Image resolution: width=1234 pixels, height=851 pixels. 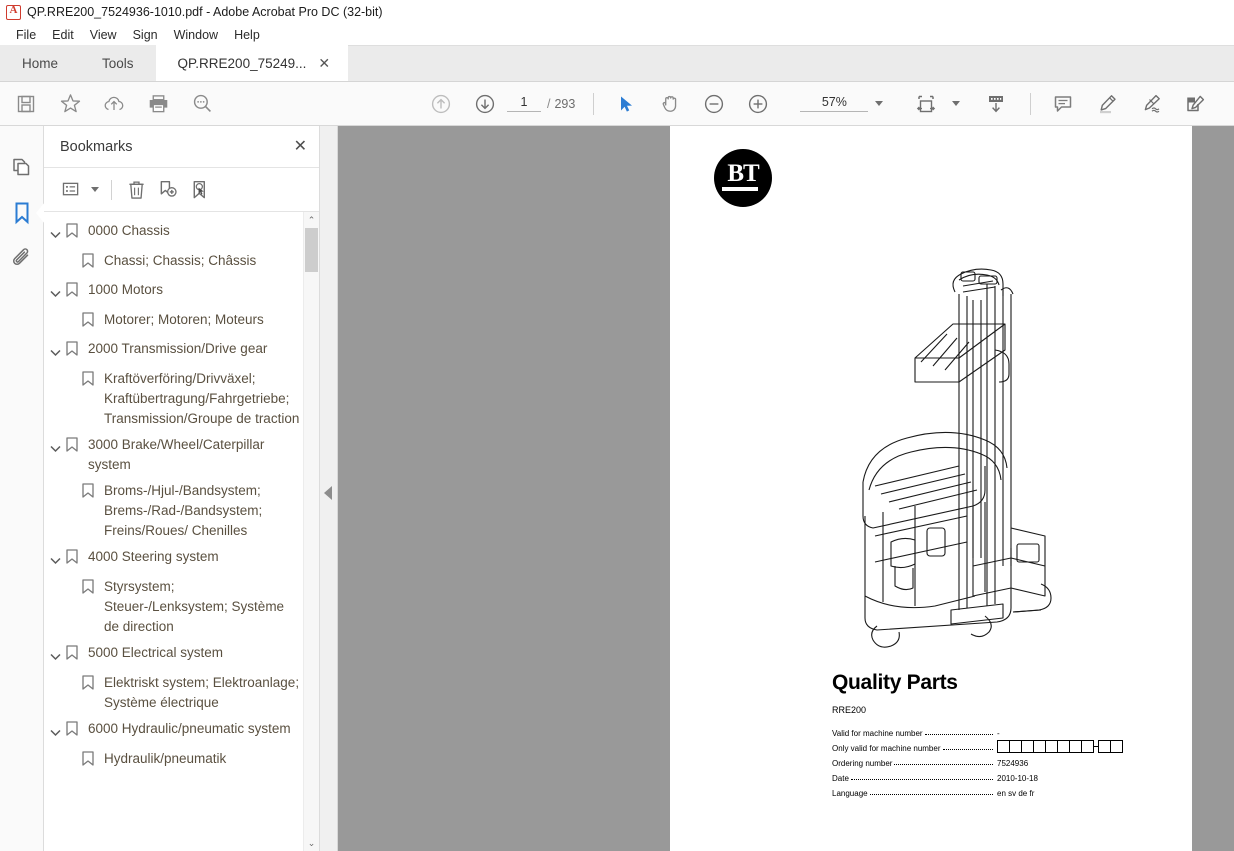 What do you see at coordinates (111, 189) in the screenshot?
I see `bookmarks-toolbar-divider` at bounding box center [111, 189].